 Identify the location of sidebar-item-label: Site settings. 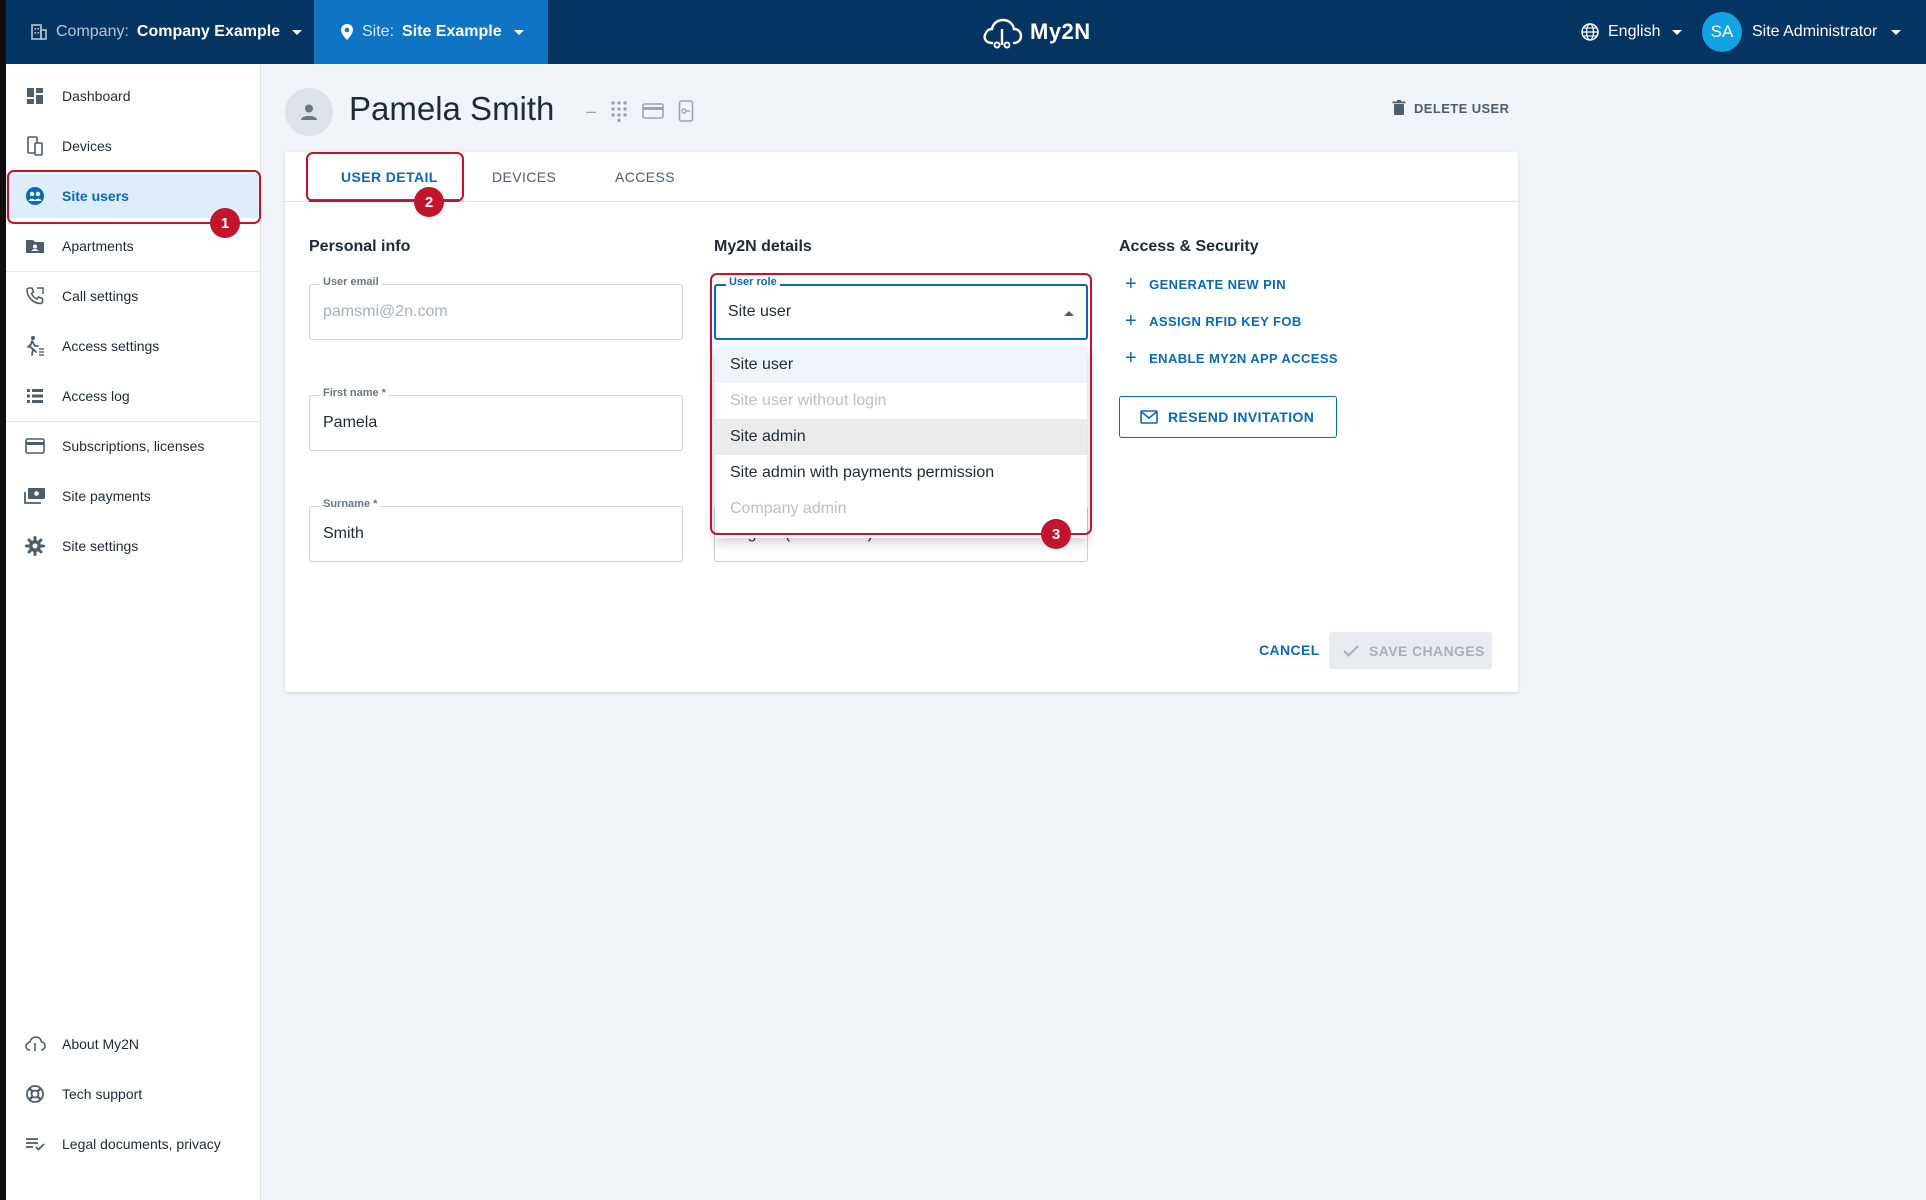
(100, 546).